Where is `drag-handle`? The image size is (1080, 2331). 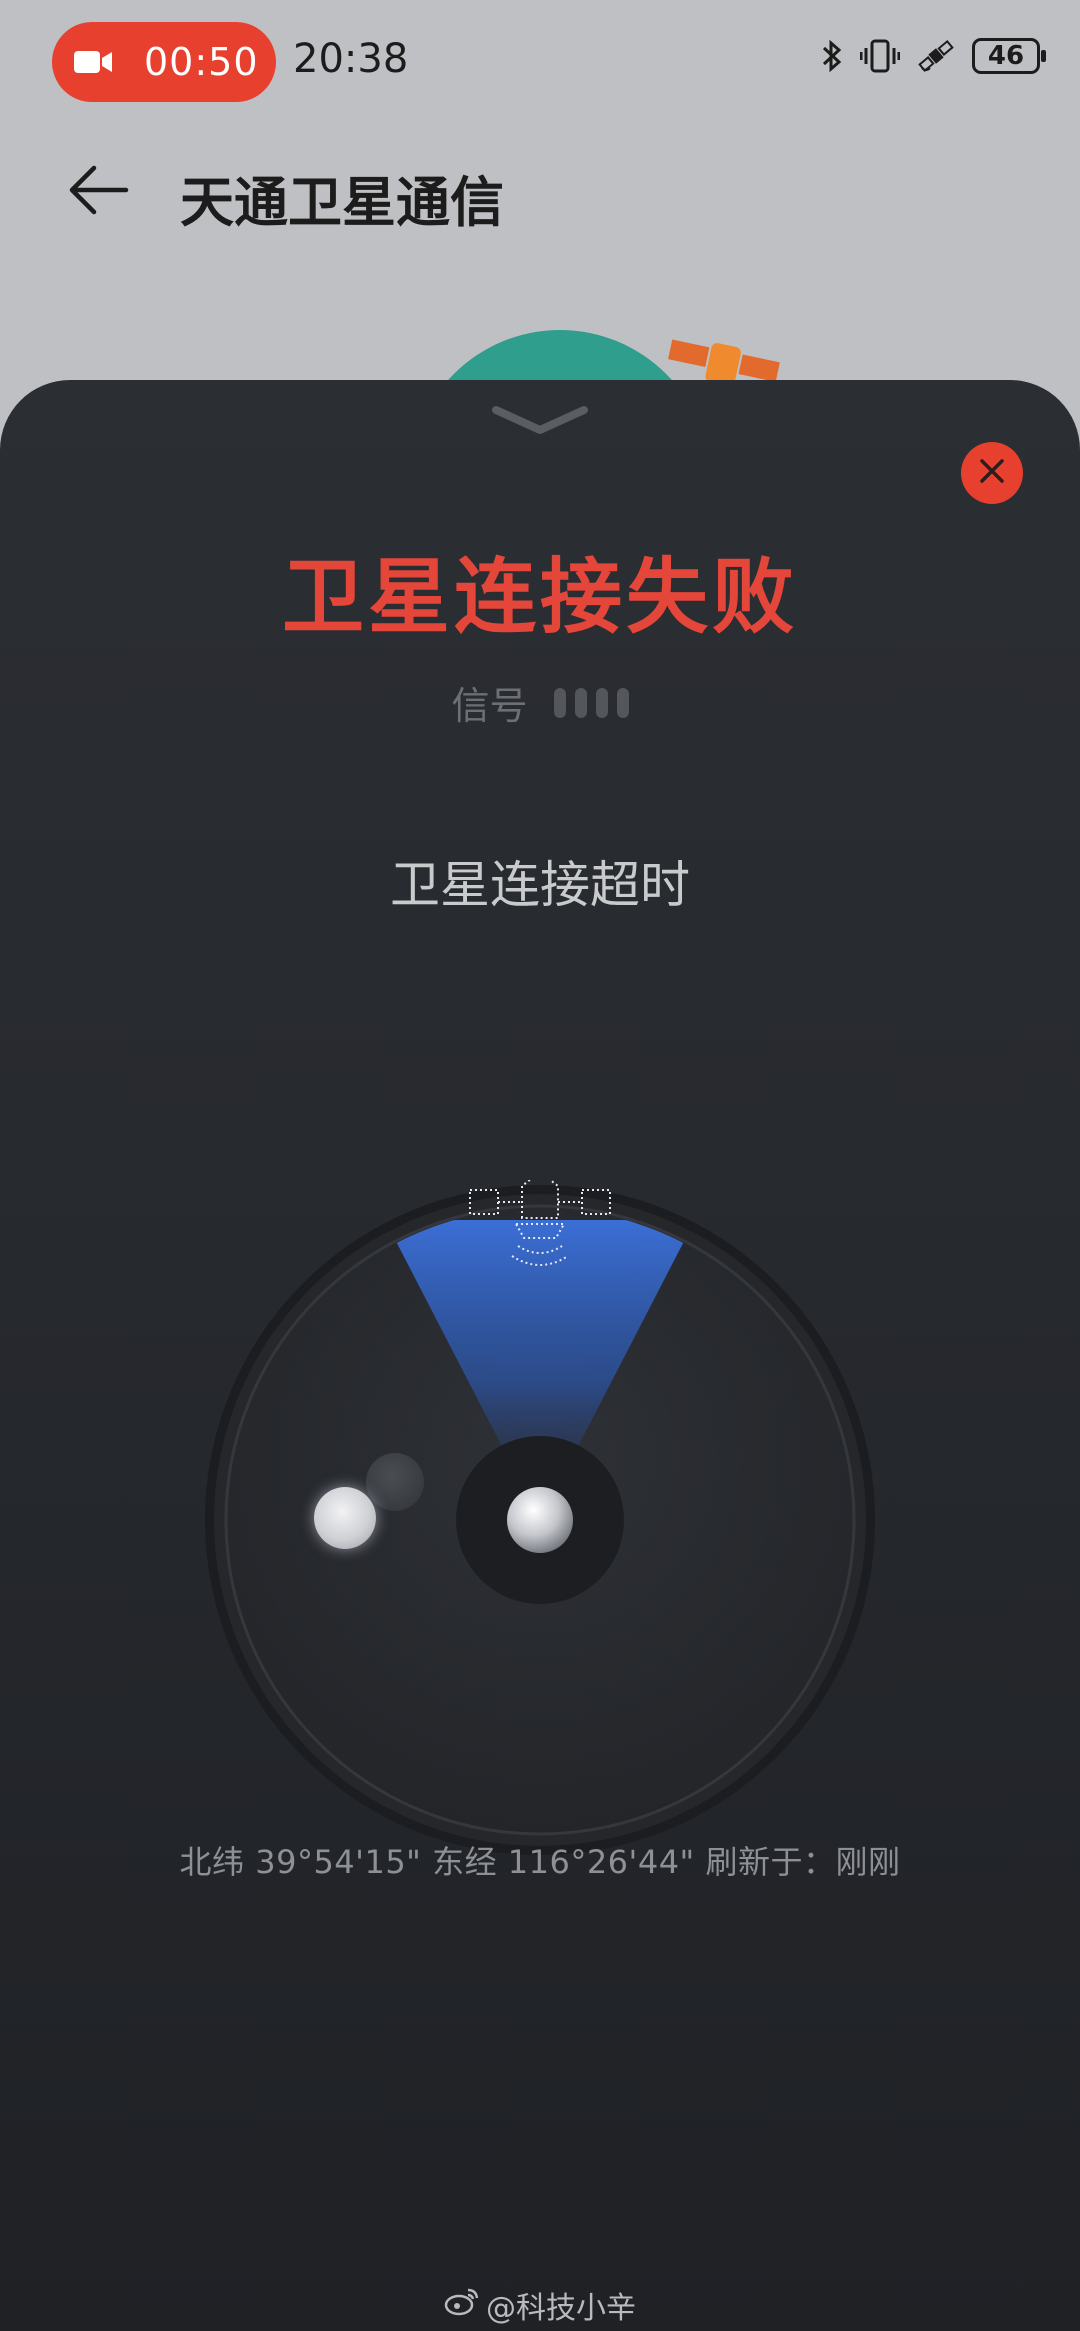
drag-handle is located at coordinates (345, 1518).